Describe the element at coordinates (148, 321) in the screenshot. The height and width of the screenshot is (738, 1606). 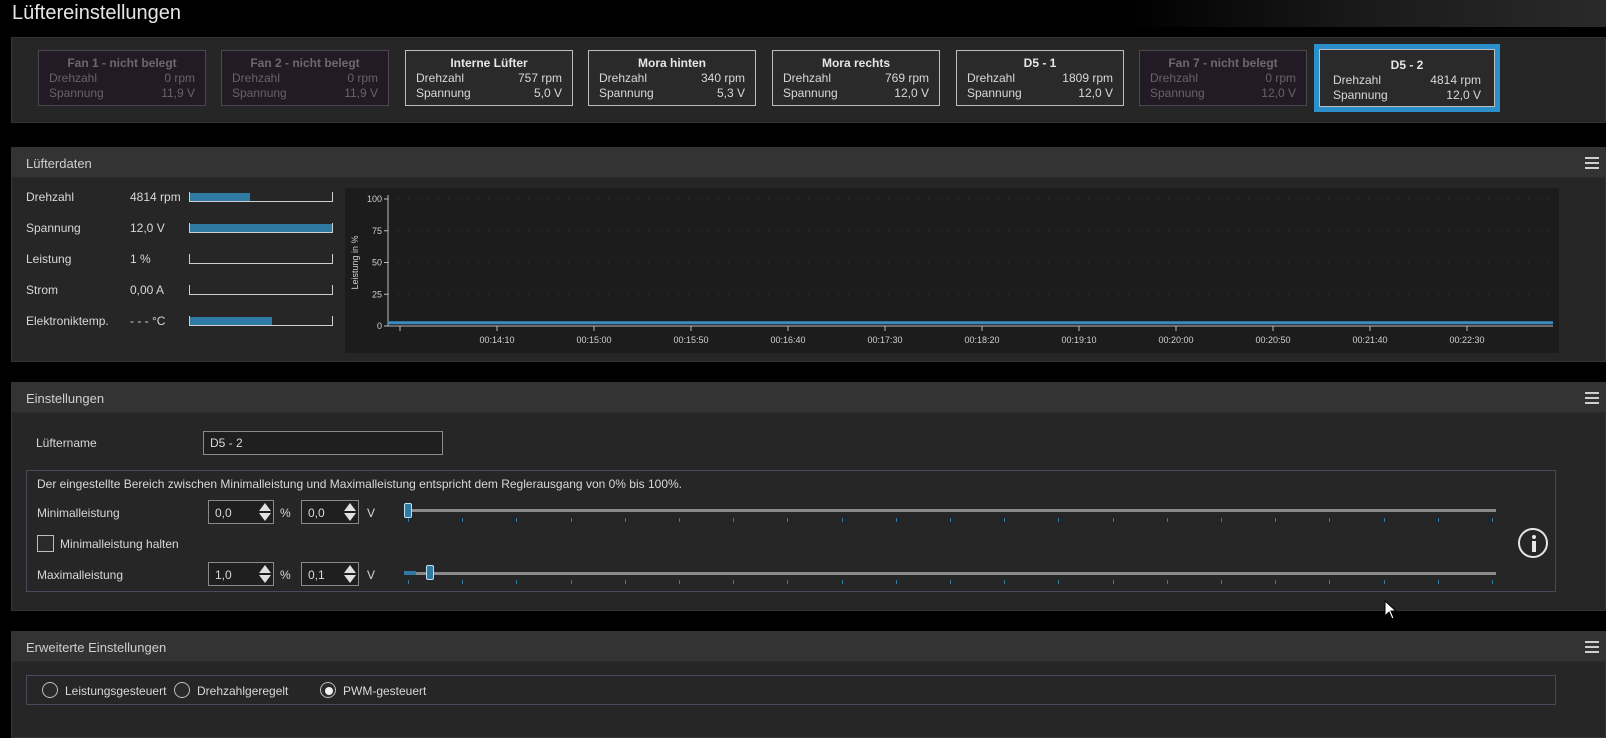
I see `data-row-value: - - - °C` at that location.